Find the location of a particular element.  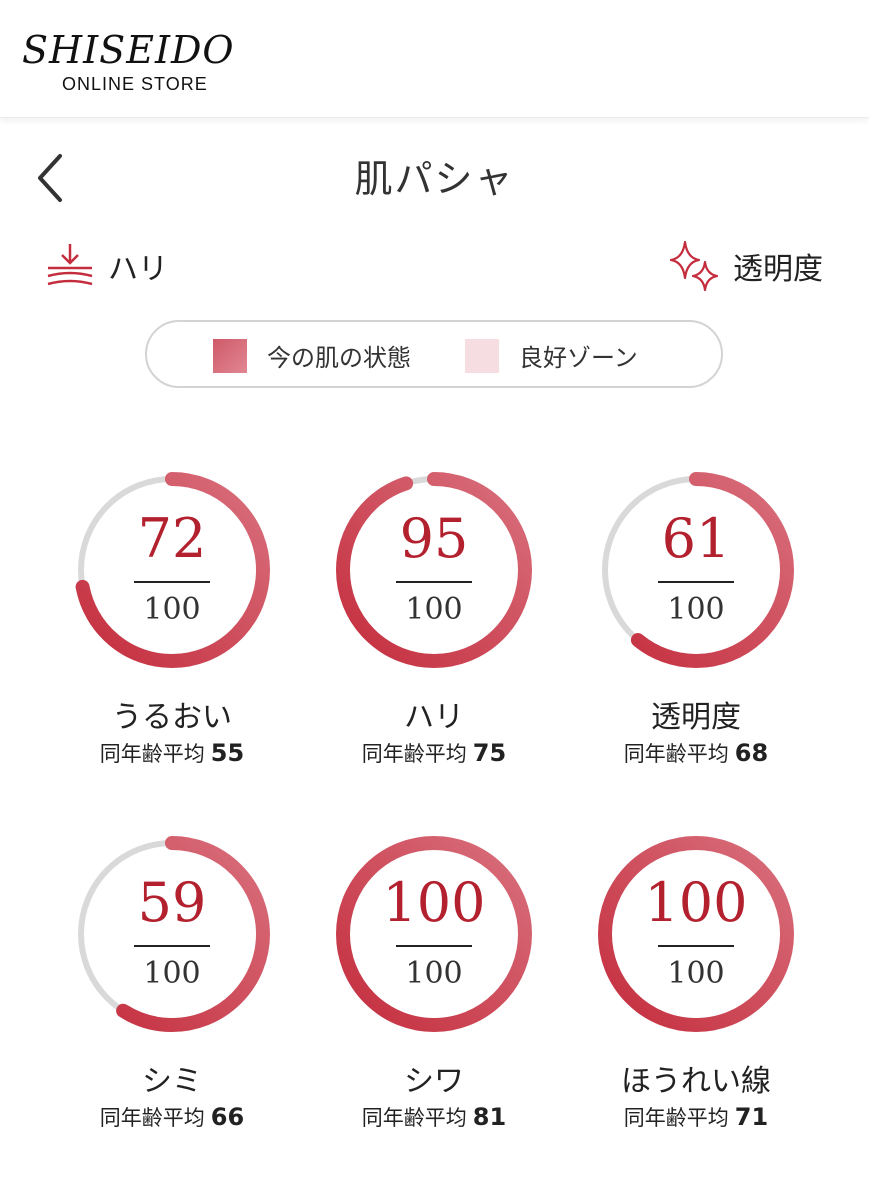

nav-next-label: 透明度 is located at coordinates (778, 269).